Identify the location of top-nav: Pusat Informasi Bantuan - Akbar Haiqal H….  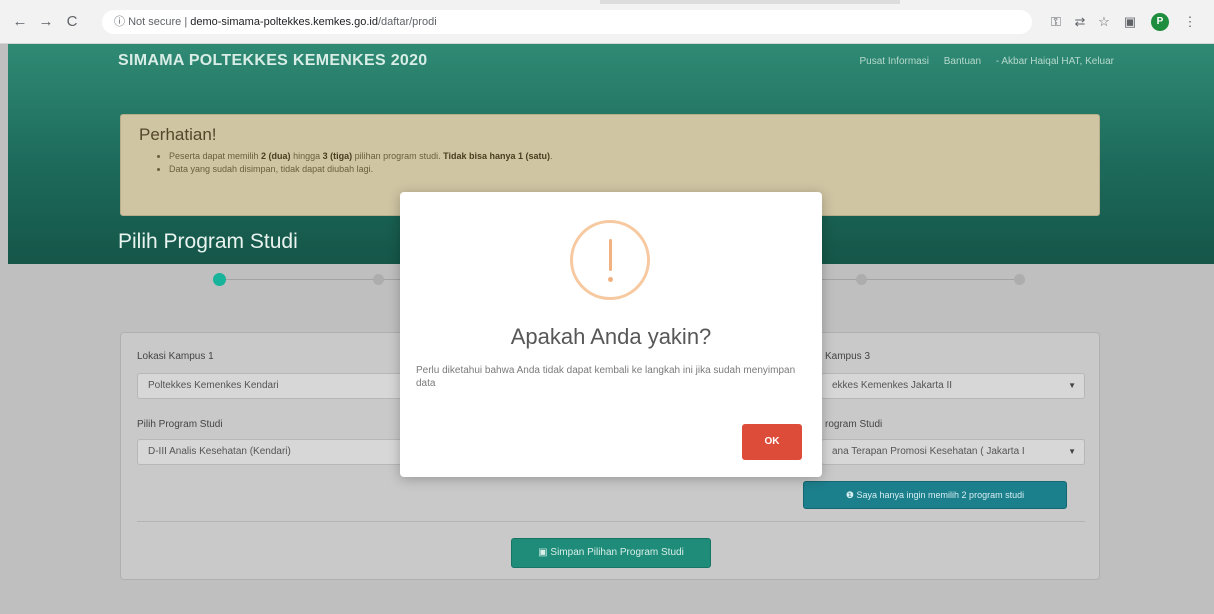
(980, 61).